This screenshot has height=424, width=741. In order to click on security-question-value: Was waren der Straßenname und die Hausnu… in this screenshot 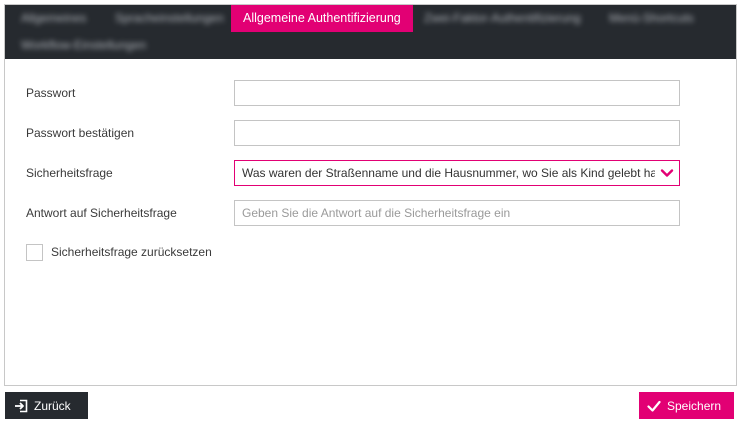, I will do `click(448, 173)`.